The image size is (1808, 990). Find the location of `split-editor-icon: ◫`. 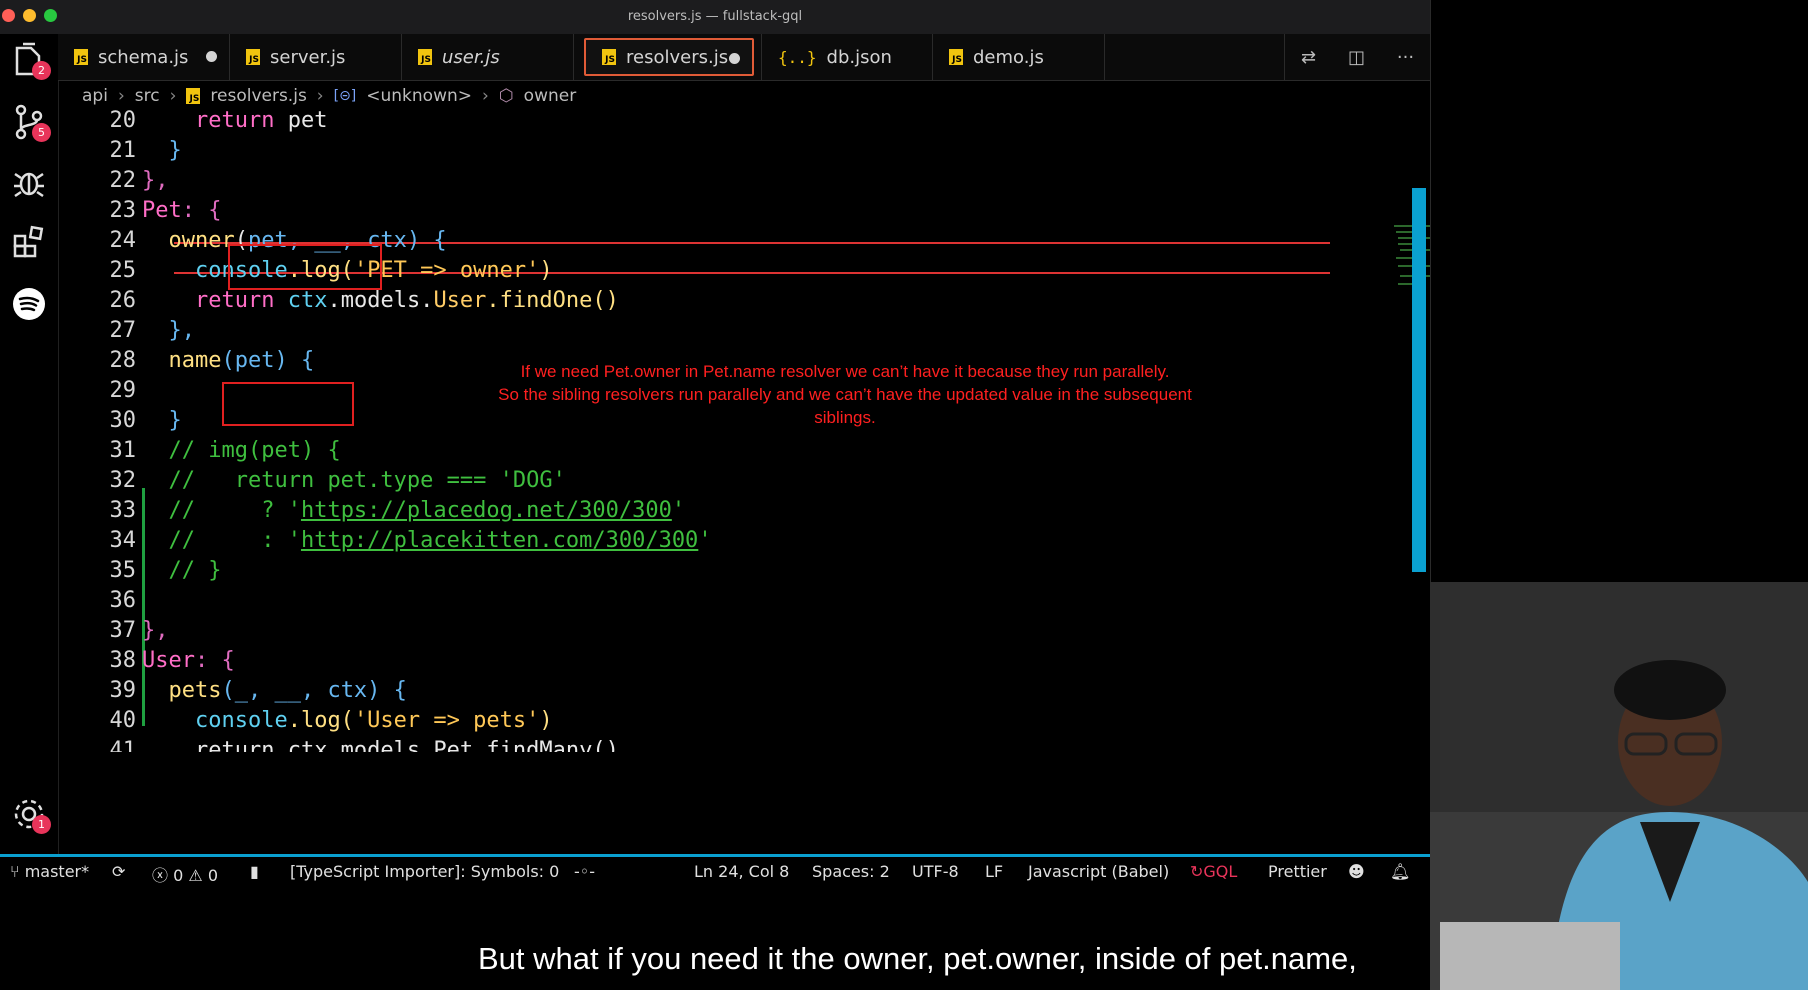

split-editor-icon: ◫ is located at coordinates (1356, 57).